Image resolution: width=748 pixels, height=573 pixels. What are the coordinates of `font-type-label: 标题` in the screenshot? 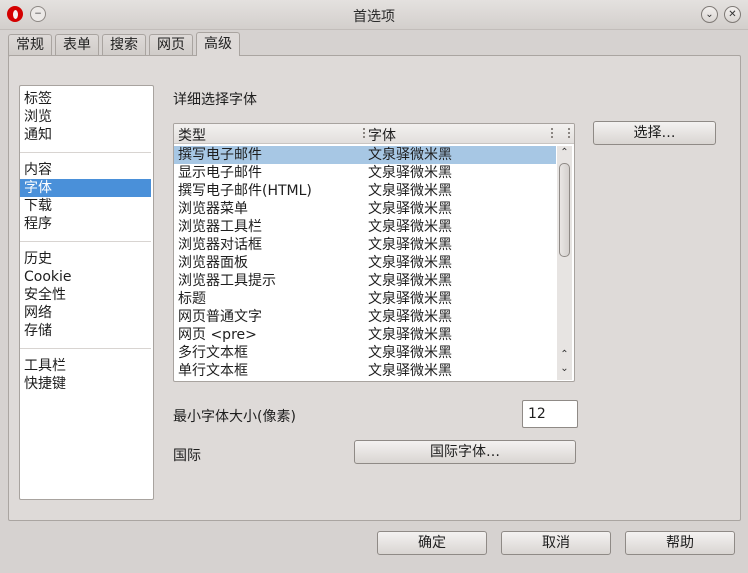 It's located at (192, 299).